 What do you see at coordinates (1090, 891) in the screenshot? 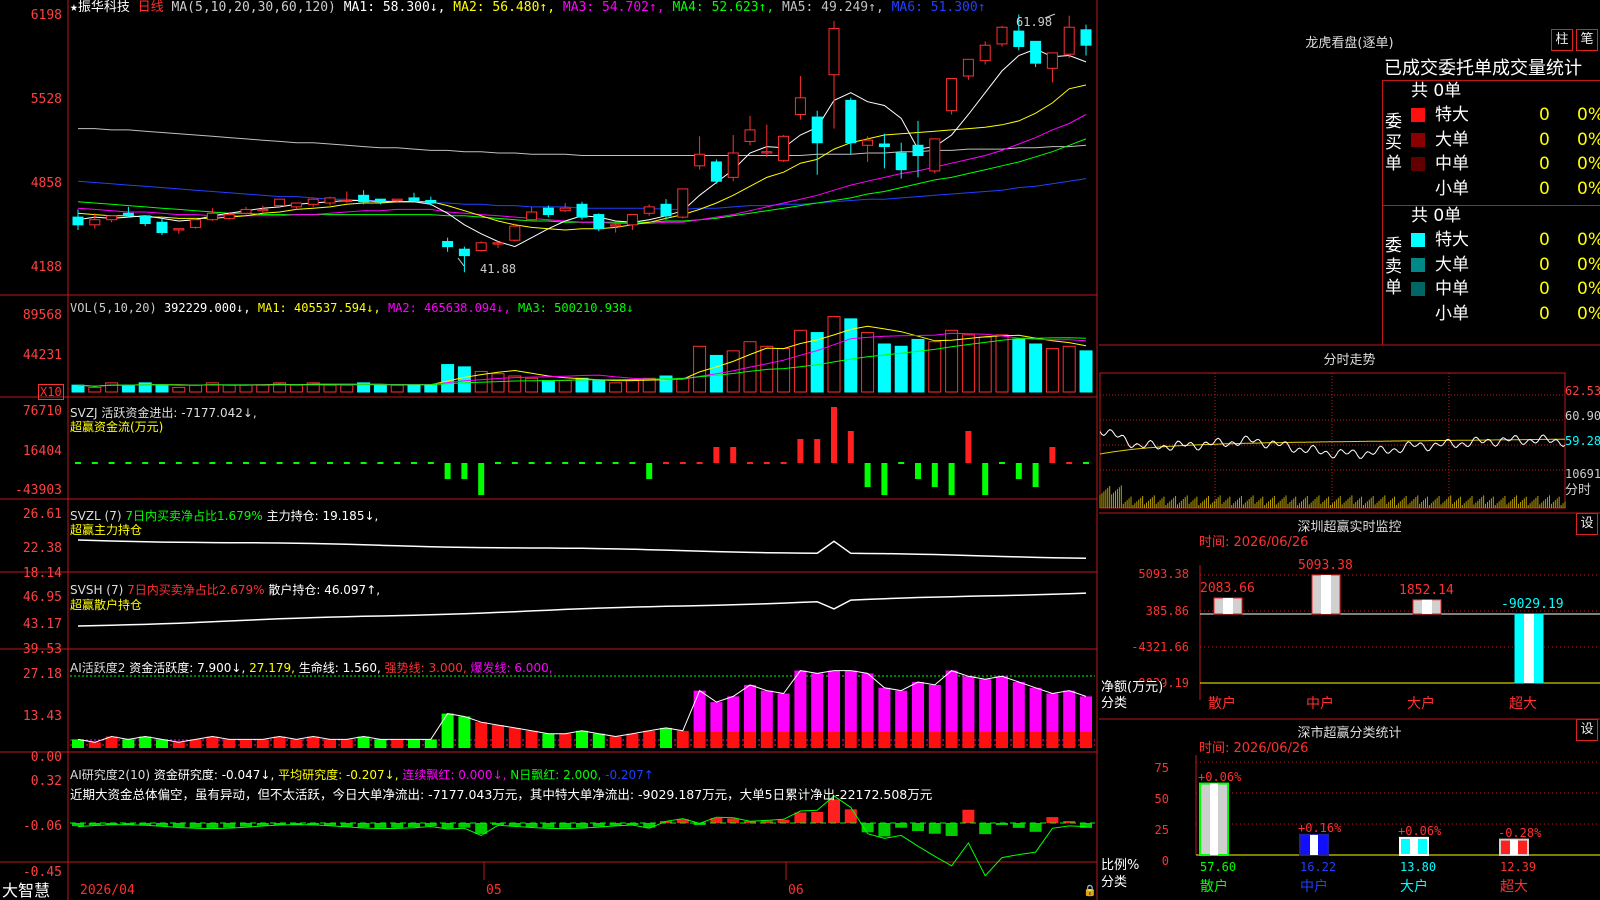
I see `lock-icon: 🔒` at bounding box center [1090, 891].